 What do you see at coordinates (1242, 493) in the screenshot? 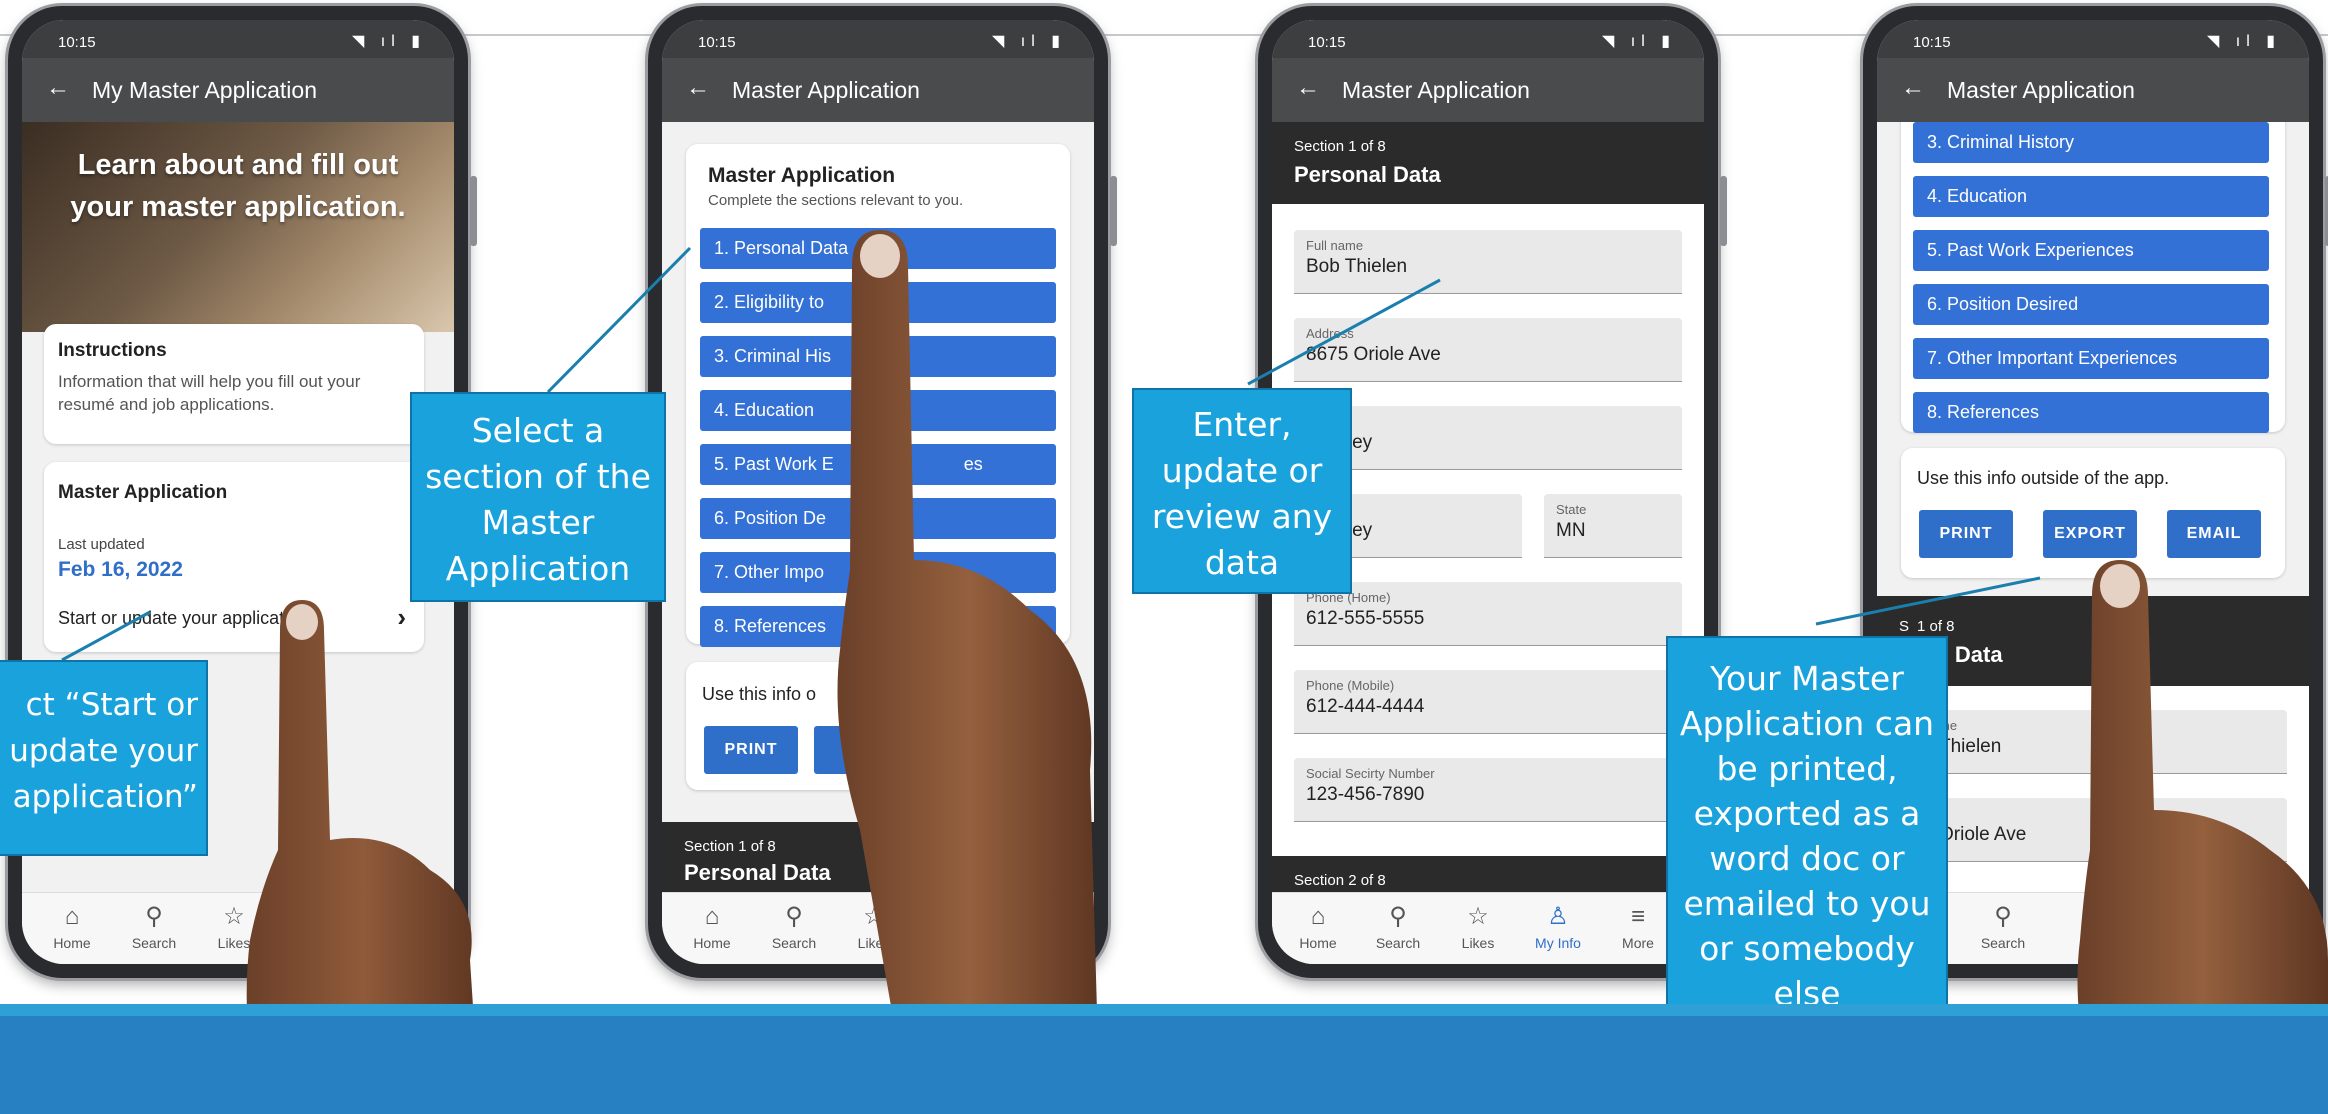
I see `callout-text: Enter, update or review any data` at bounding box center [1242, 493].